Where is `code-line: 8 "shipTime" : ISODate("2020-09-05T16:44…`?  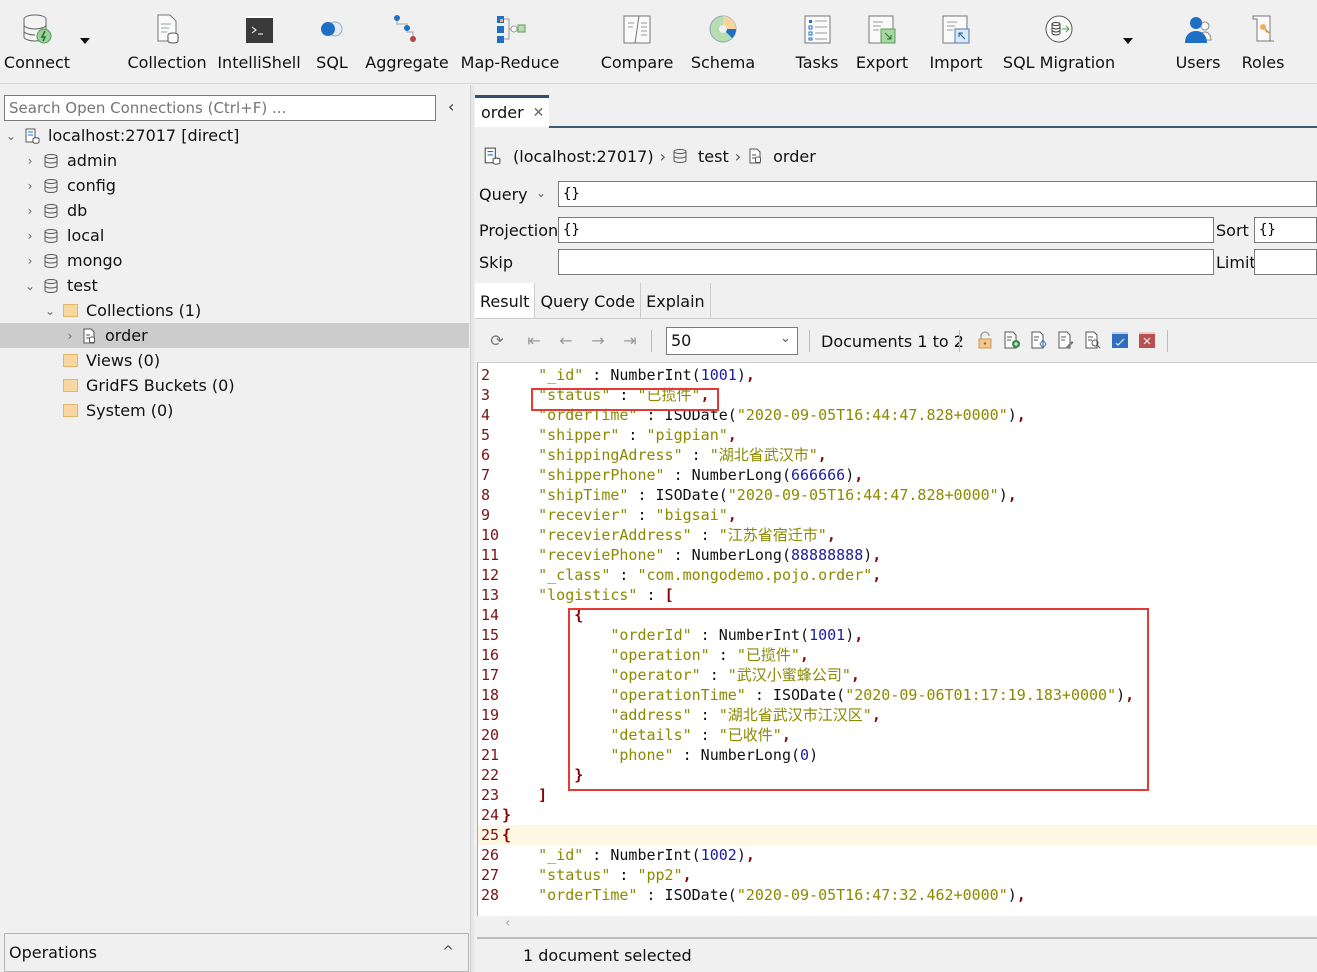 code-line: 8 "shipTime" : ISODate("2020-09-05T16:44… is located at coordinates (897, 495).